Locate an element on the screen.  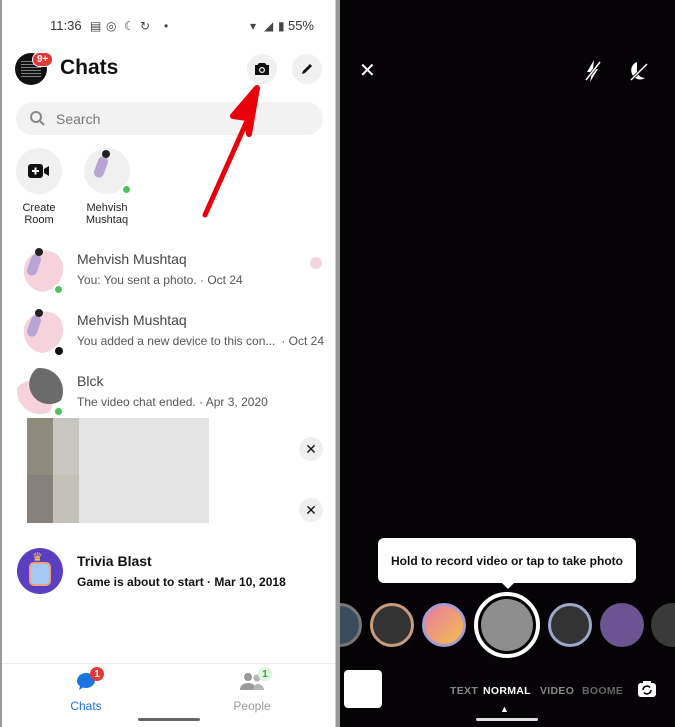
status-time: 11:36 is located at coordinates (66, 25).